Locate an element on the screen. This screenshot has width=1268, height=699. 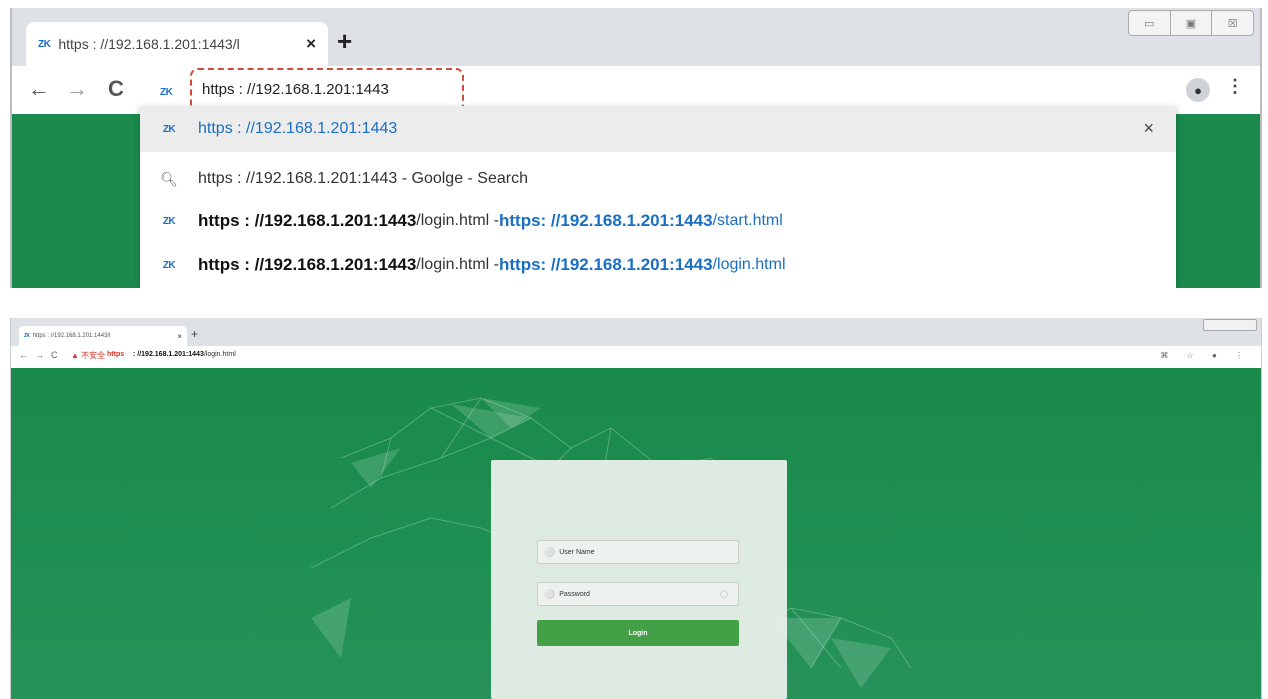
window-controls: ▭ ▣ ☒ is located at coordinates (1191, 23).